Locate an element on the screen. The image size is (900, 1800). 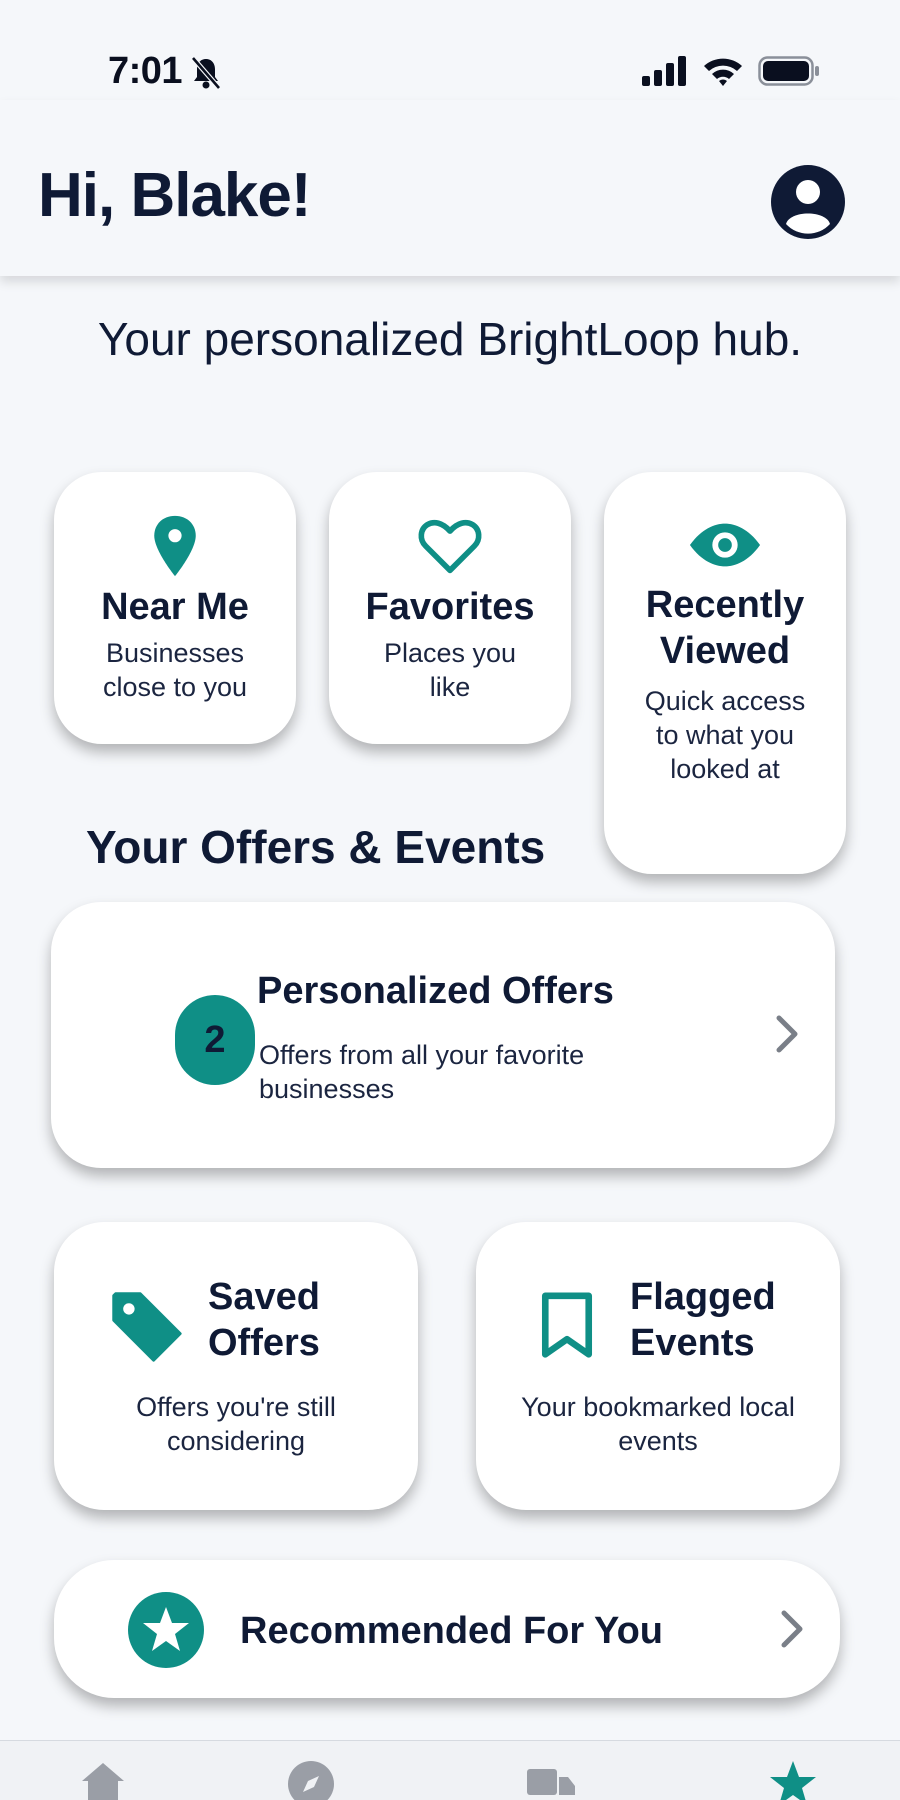
page-title: Hi, Blake! is located at coordinates (175, 195).